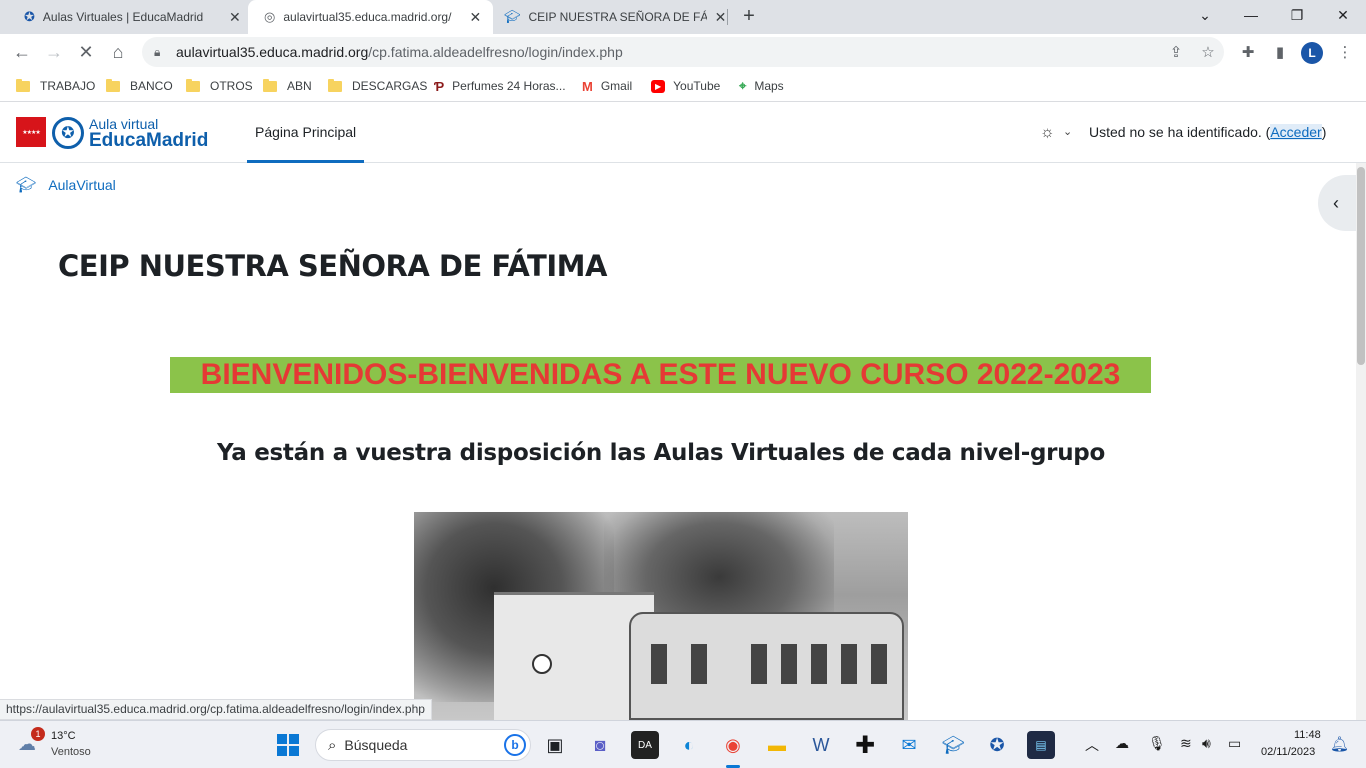 The height and width of the screenshot is (768, 1366). What do you see at coordinates (29, 16) in the screenshot?
I see `educamadrid-favicon-icon: ✪` at bounding box center [29, 16].